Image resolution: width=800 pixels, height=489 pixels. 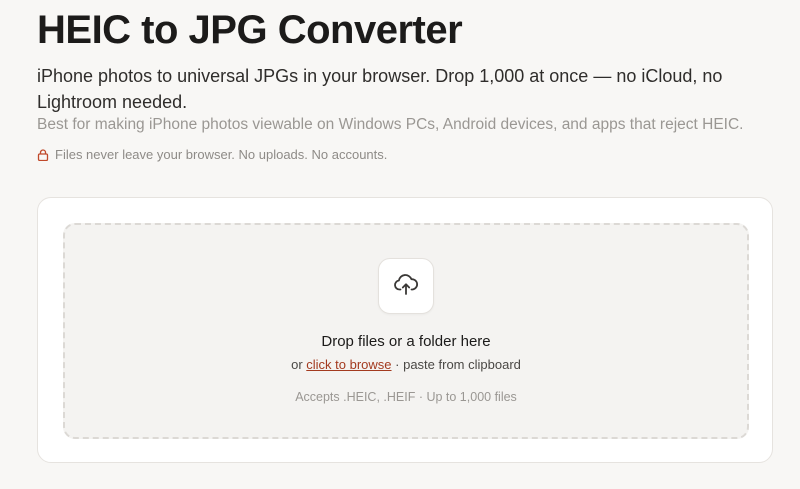 What do you see at coordinates (406, 397) in the screenshot?
I see `accepted-formats-text: Accepts .HEIC, .HEIF · Up to 1,000 files` at bounding box center [406, 397].